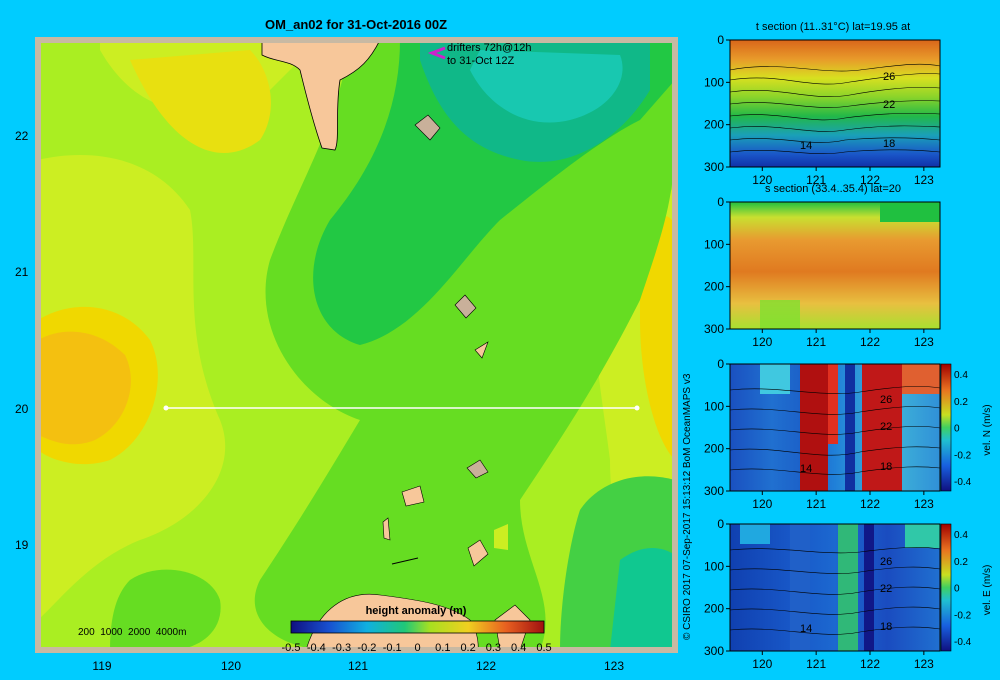  I want to click on colorbar-tick-label: -0.5, so click(291, 648).